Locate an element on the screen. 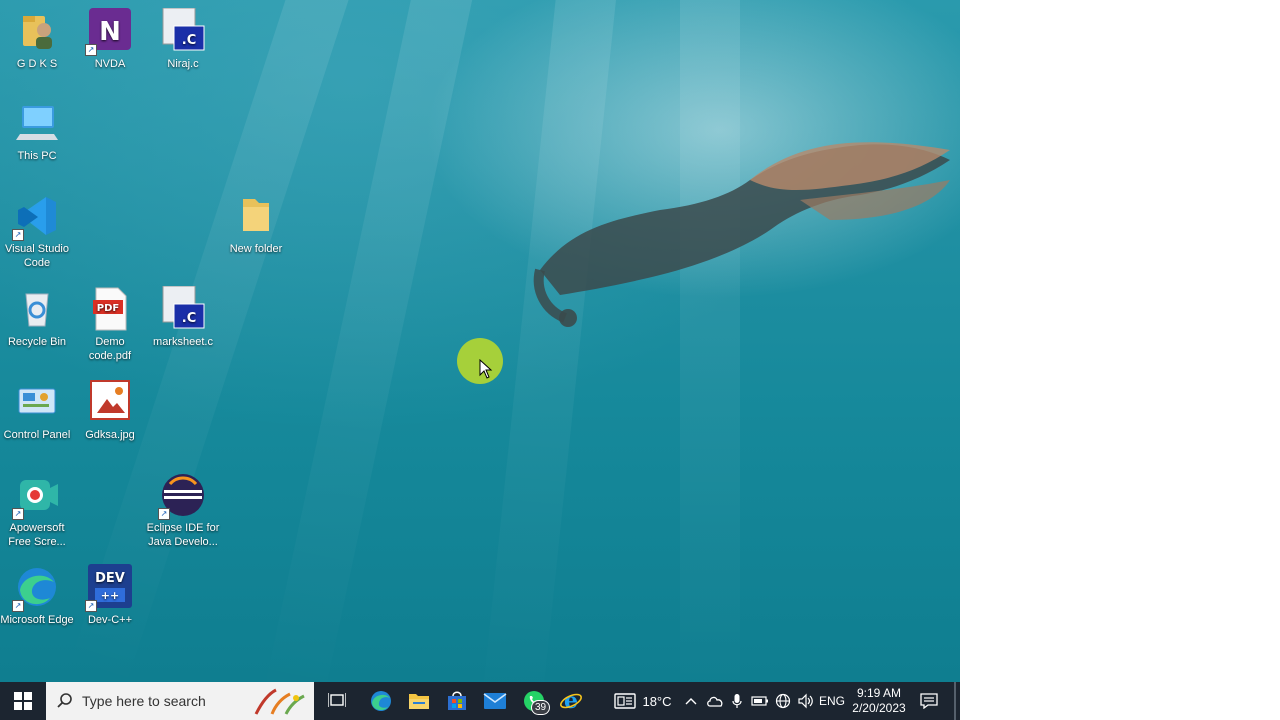 This screenshot has height=720, width=1280. svg-text: N is located at coordinates (110, 32).